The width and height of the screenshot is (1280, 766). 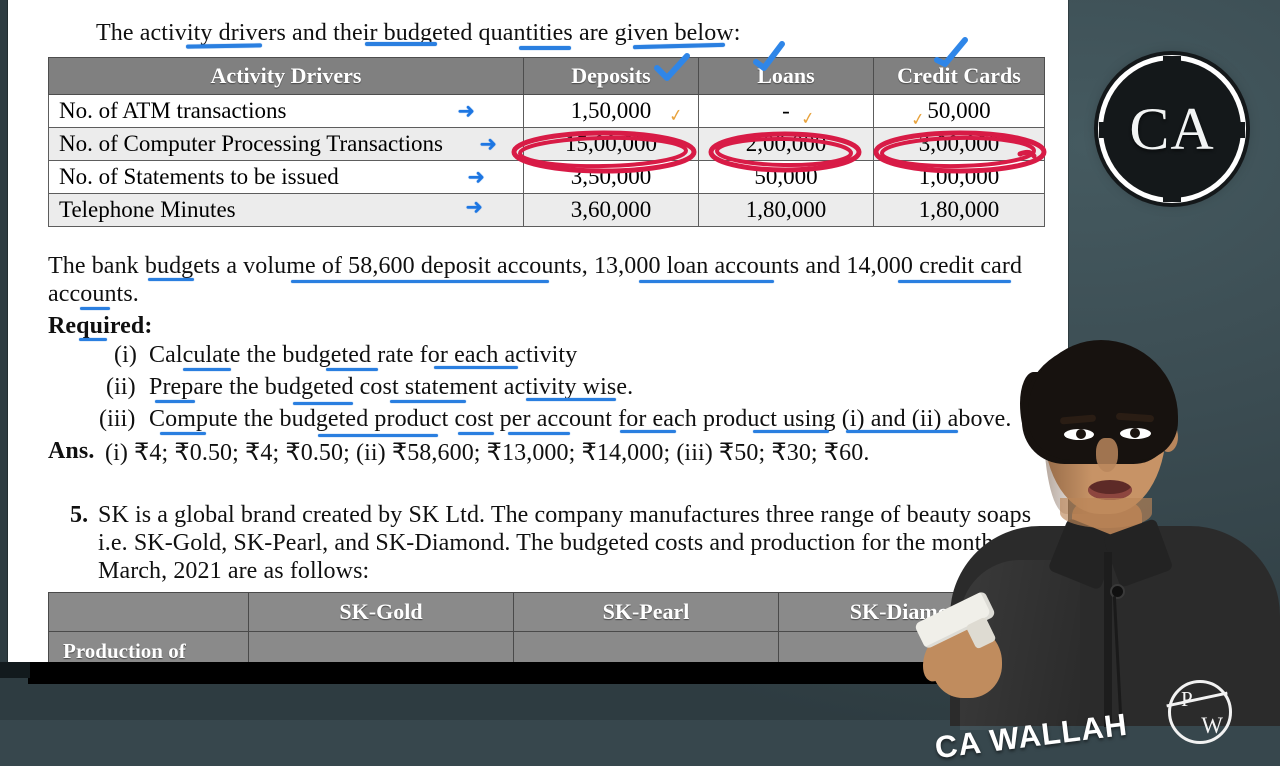 What do you see at coordinates (786, 111) in the screenshot?
I see `cell-loans: -` at bounding box center [786, 111].